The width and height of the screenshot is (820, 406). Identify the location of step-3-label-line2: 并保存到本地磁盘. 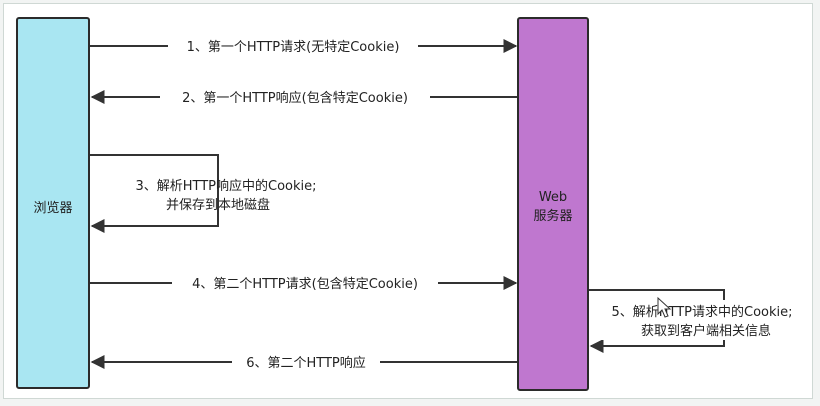
(218, 205).